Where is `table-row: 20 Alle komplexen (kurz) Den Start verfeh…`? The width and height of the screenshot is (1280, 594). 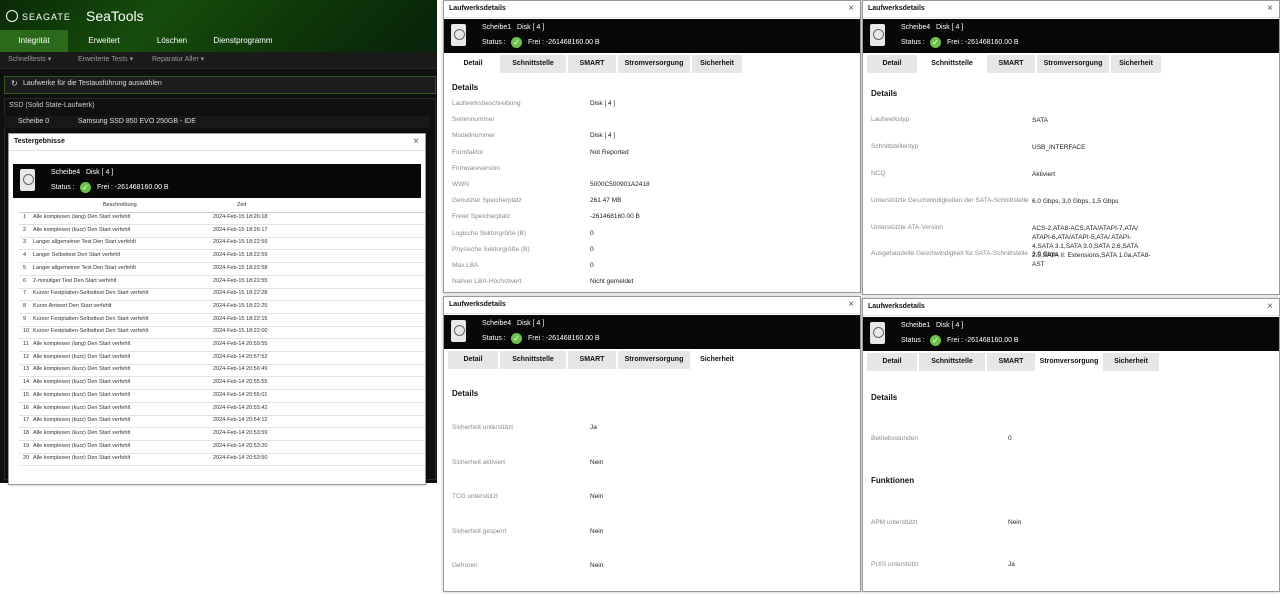
table-row: 20 Alle komplexen (kurz) Den Start verfeh… is located at coordinates (222, 460).